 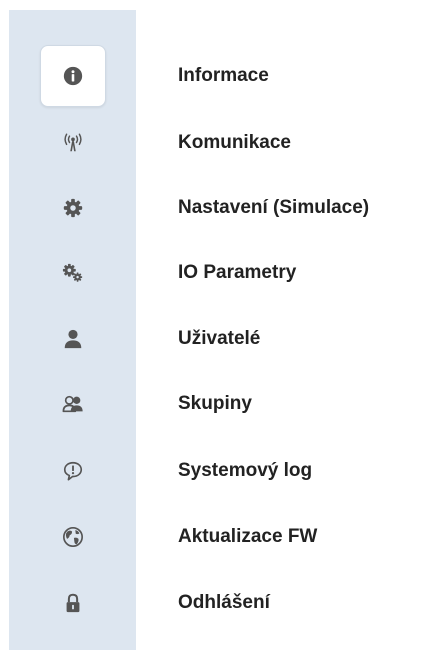 I want to click on menu-item-label: Aktualizace FW, so click(x=248, y=536).